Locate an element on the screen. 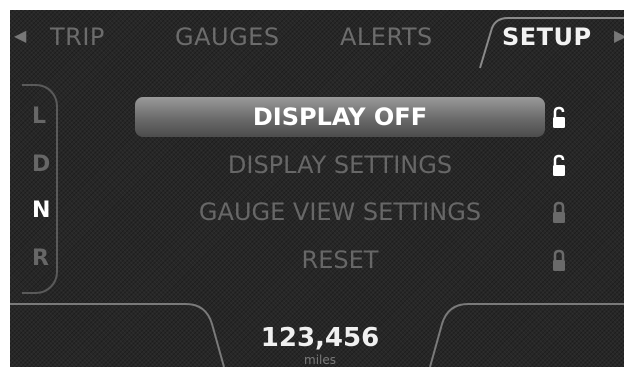  menu-item-display-off: DISPLAY OFF is located at coordinates (340, 117).